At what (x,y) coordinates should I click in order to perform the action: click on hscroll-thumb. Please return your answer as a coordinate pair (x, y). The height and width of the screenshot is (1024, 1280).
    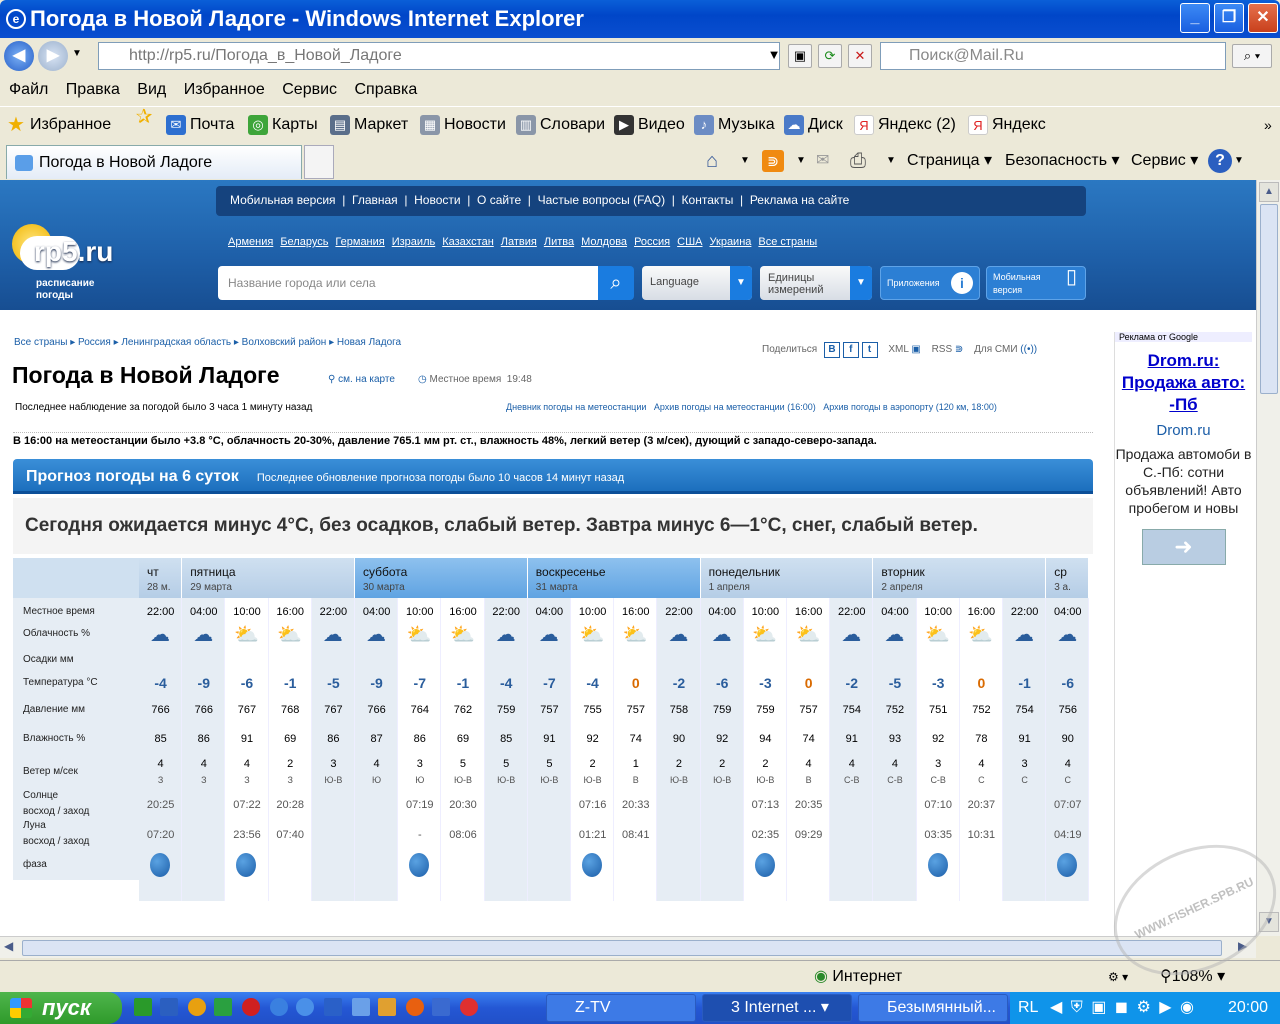
    Looking at the image, I should click on (622, 948).